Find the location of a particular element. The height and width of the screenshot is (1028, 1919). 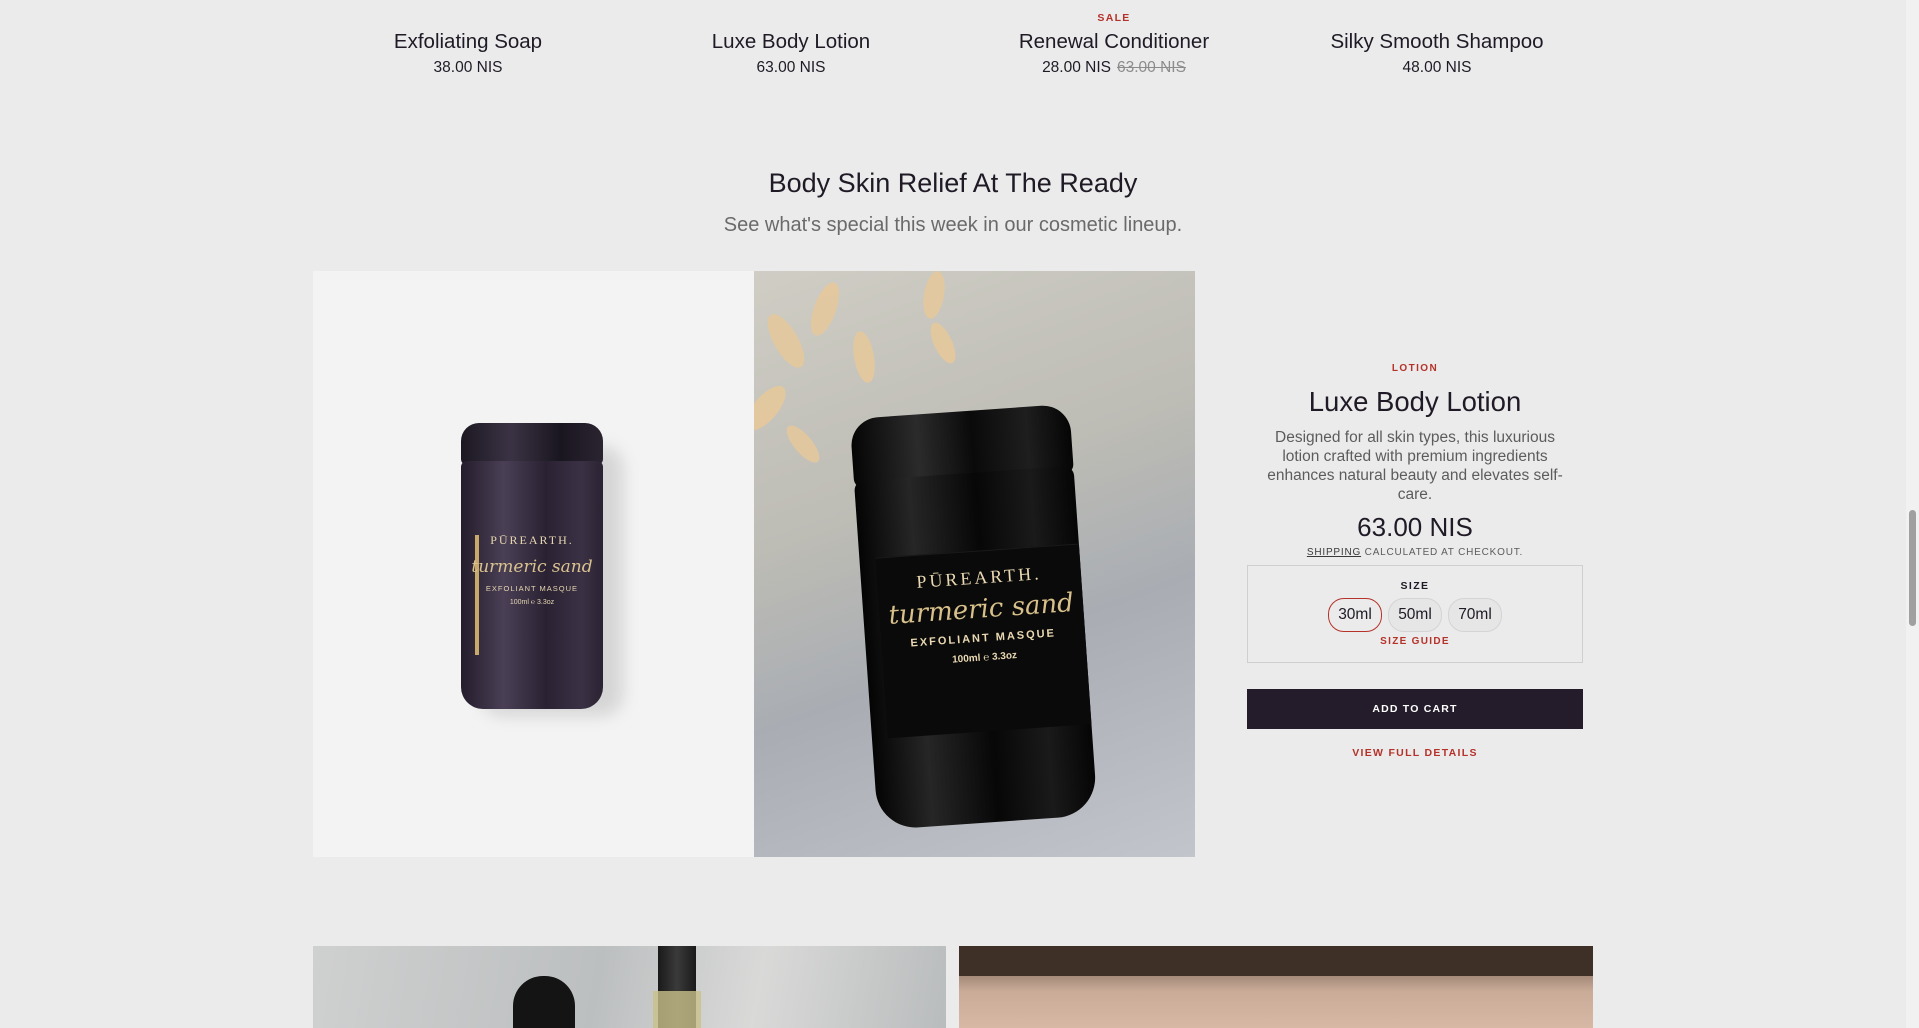

product-card-exfoliating-soap: Exfoliating Soap 38.00 NIS is located at coordinates (468, 39).